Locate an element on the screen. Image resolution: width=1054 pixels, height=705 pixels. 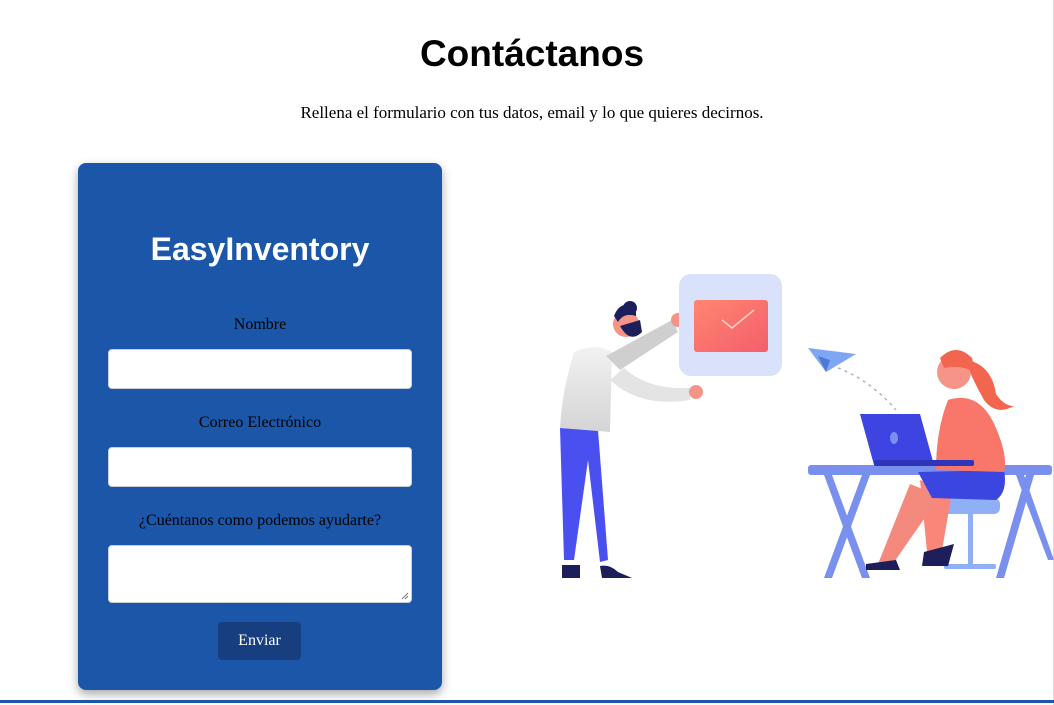
name-input is located at coordinates (260, 369).